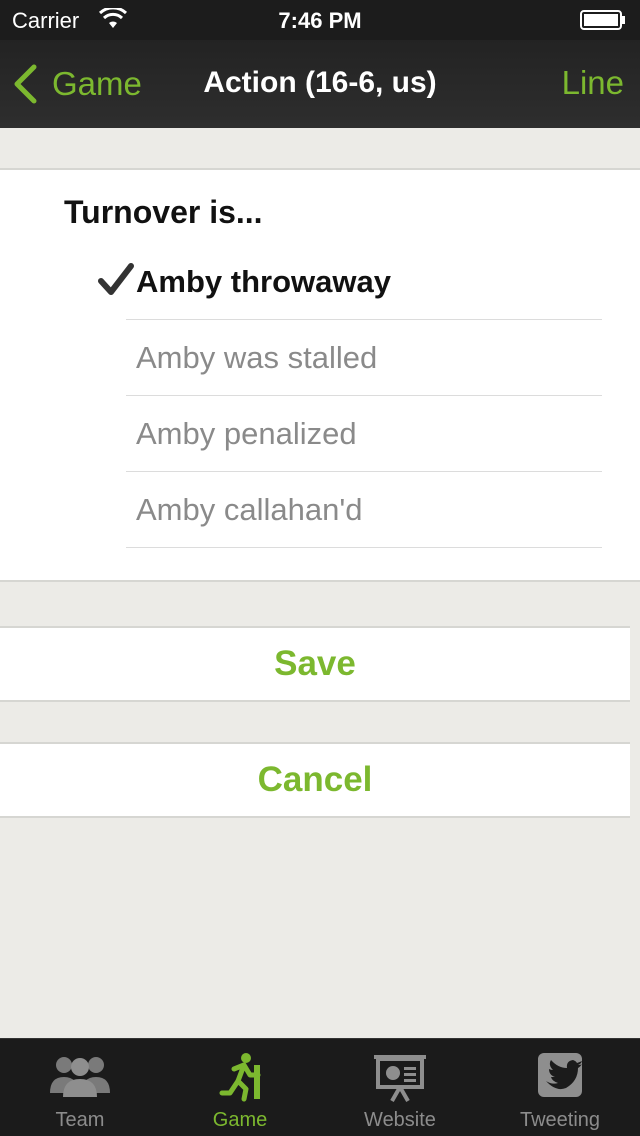  What do you see at coordinates (315, 664) in the screenshot?
I see `save-button: Save` at bounding box center [315, 664].